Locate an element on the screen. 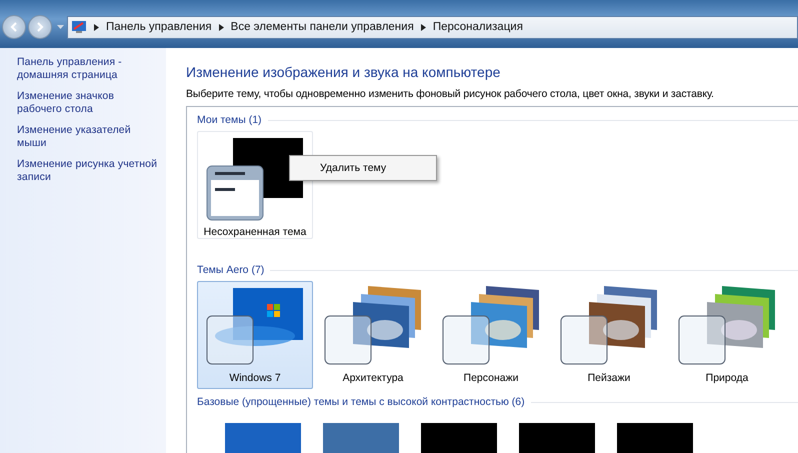  back-button is located at coordinates (14, 27).